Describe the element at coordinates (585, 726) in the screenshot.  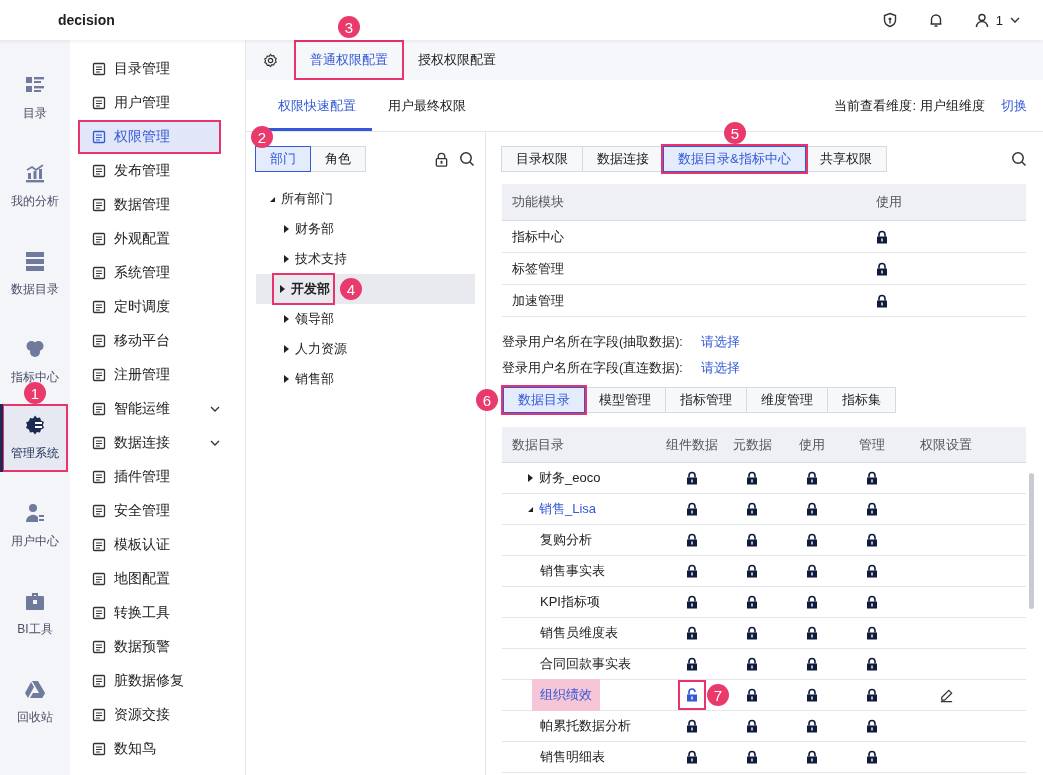
I see `table-cell: 帕累托数据分析` at that location.